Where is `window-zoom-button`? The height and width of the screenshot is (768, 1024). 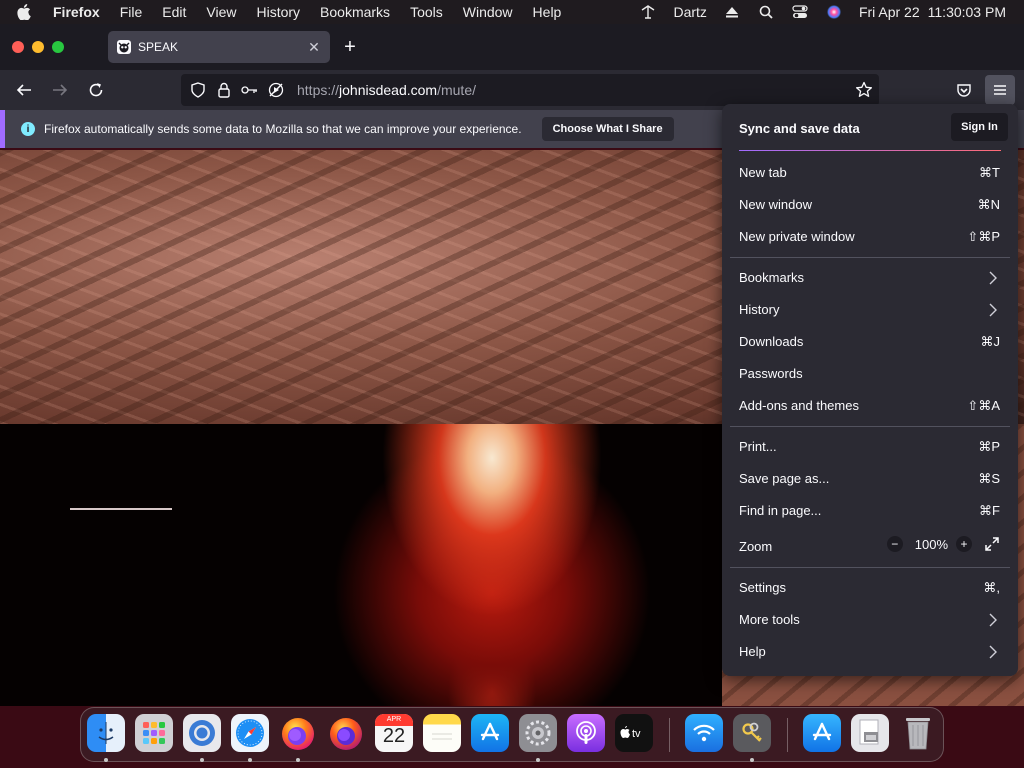 window-zoom-button is located at coordinates (58, 47).